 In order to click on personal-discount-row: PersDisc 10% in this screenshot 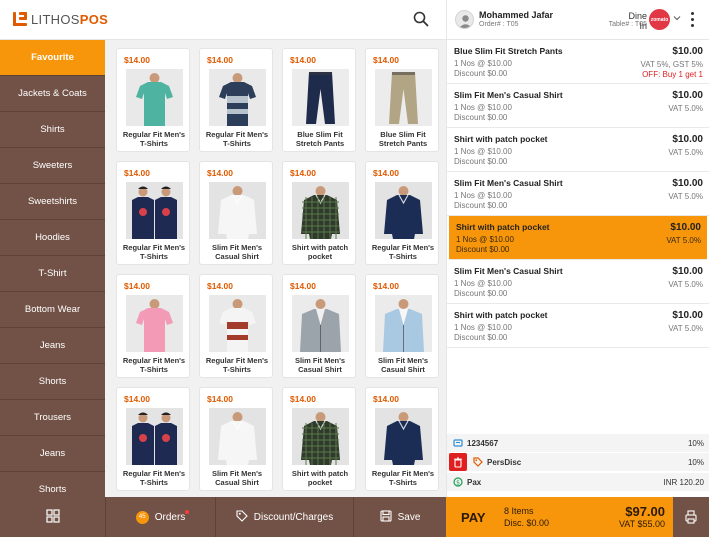, I will do `click(578, 462)`.